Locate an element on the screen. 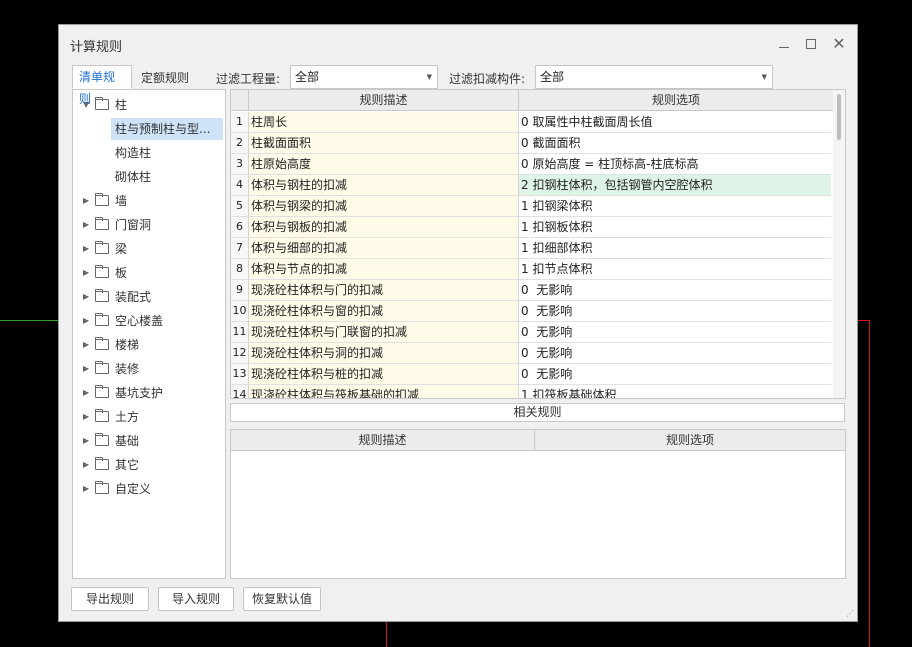 Image resolution: width=912 pixels, height=647 pixels. tree-folder-item: ▶ 土方 is located at coordinates (111, 417).